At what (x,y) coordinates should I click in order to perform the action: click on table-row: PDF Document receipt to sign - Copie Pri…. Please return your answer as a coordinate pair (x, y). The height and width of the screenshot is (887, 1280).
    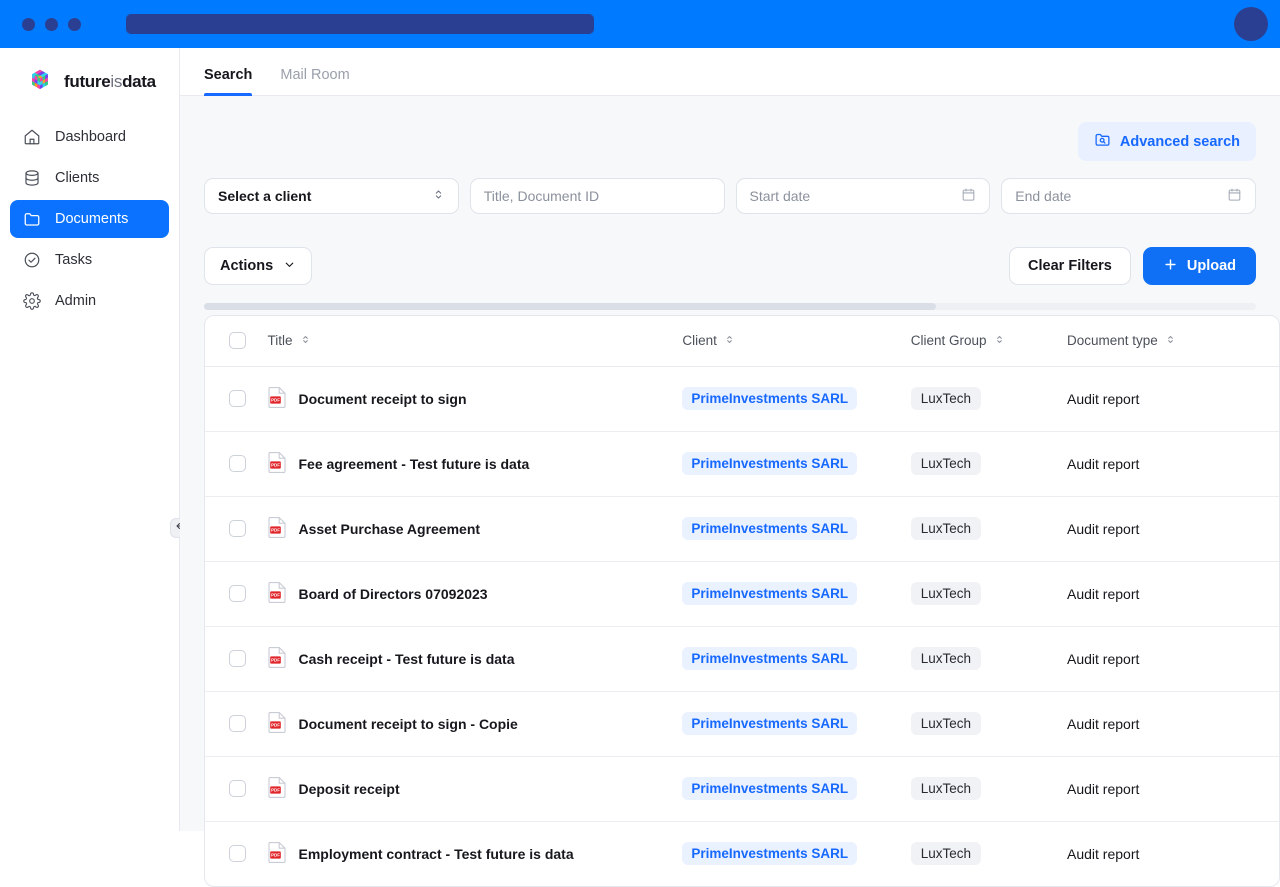
    Looking at the image, I should click on (742, 724).